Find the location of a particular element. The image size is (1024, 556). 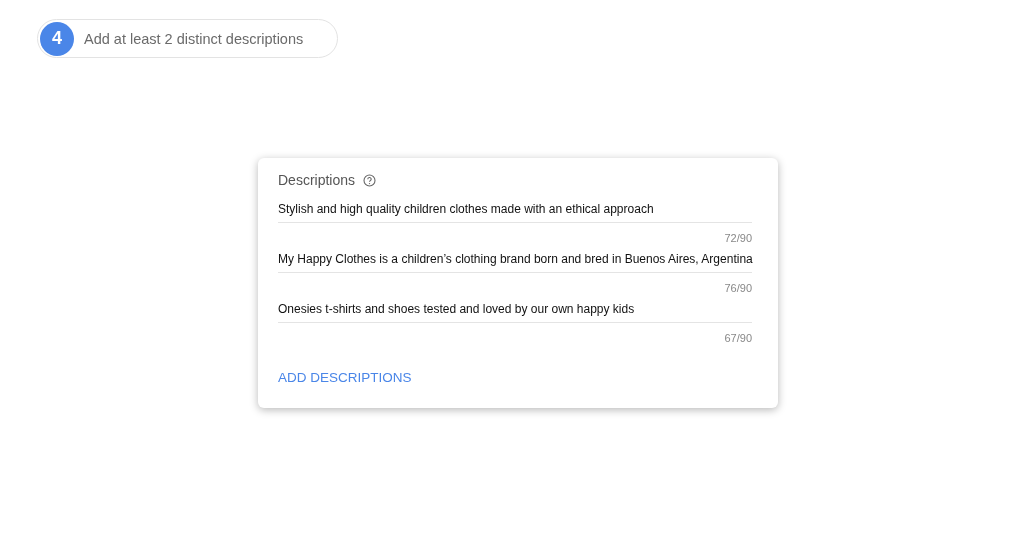

description-field: Onesies t-shirts and shoes tested and loved by our own happy kids is located at coordinates (515, 312).